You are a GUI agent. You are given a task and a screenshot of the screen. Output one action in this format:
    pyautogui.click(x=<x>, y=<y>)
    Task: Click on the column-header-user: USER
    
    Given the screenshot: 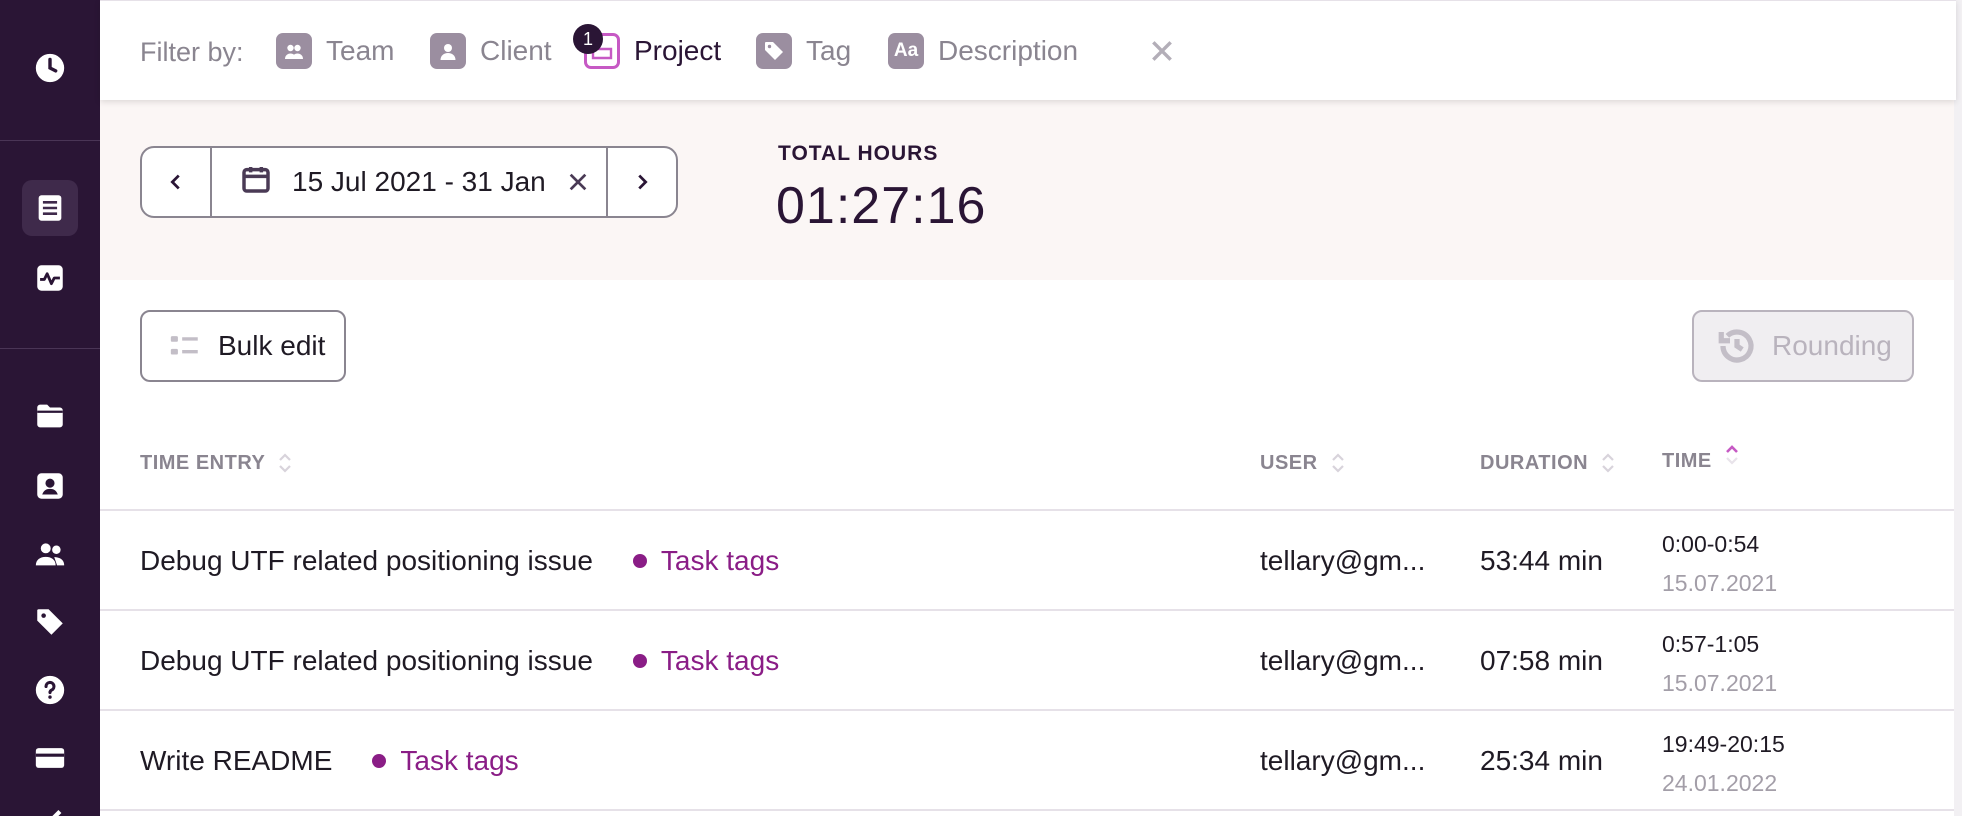 What is the action you would take?
    pyautogui.click(x=1303, y=463)
    